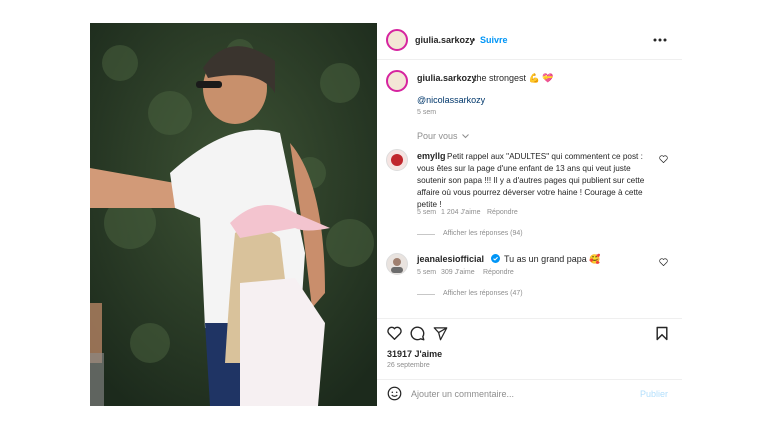 The width and height of the screenshot is (762, 429). What do you see at coordinates (408, 365) in the screenshot?
I see `post-date: 26 septembre` at bounding box center [408, 365].